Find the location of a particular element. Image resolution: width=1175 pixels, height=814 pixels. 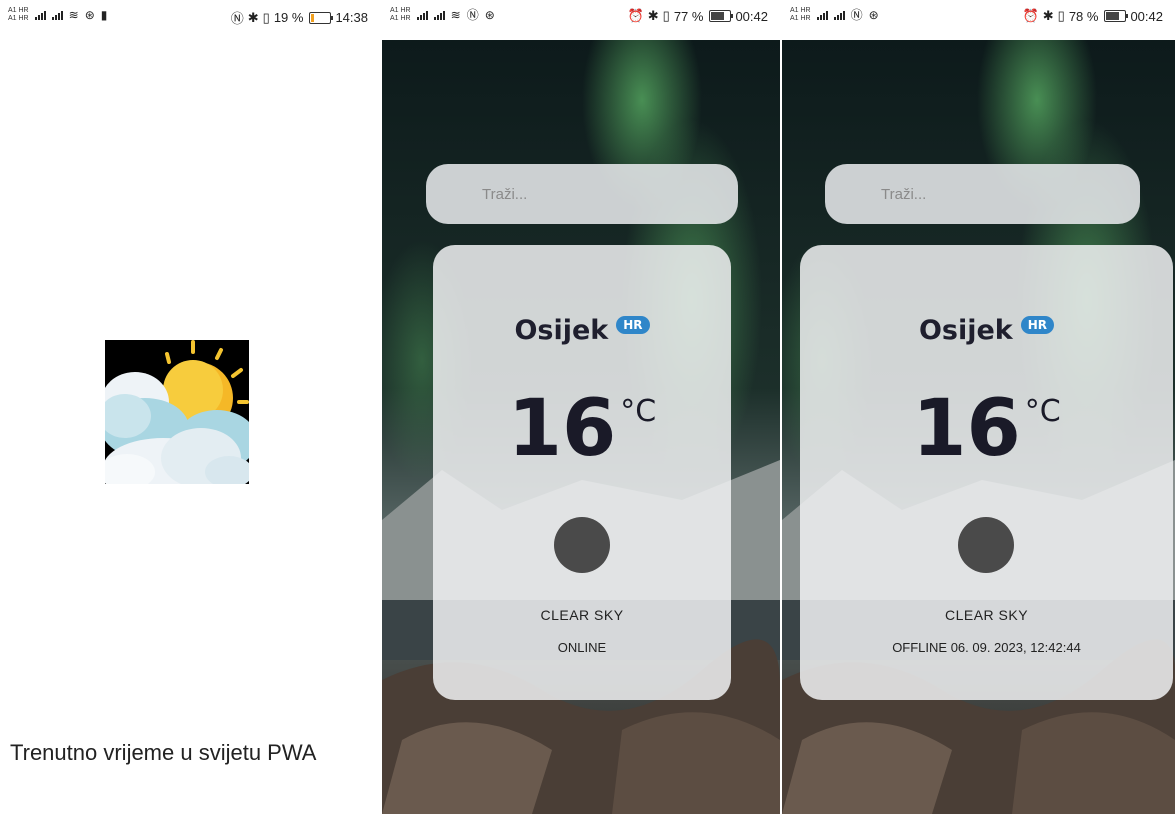

clock: 14:38 is located at coordinates (351, 17).